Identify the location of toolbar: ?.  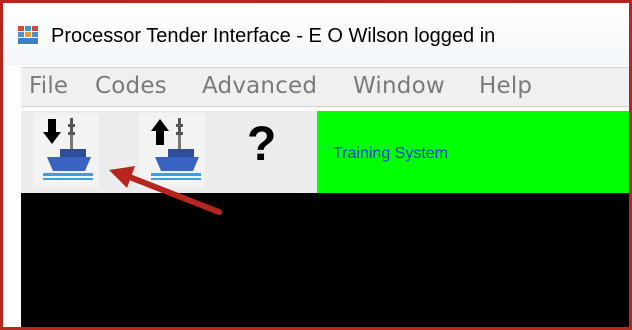
(169, 152).